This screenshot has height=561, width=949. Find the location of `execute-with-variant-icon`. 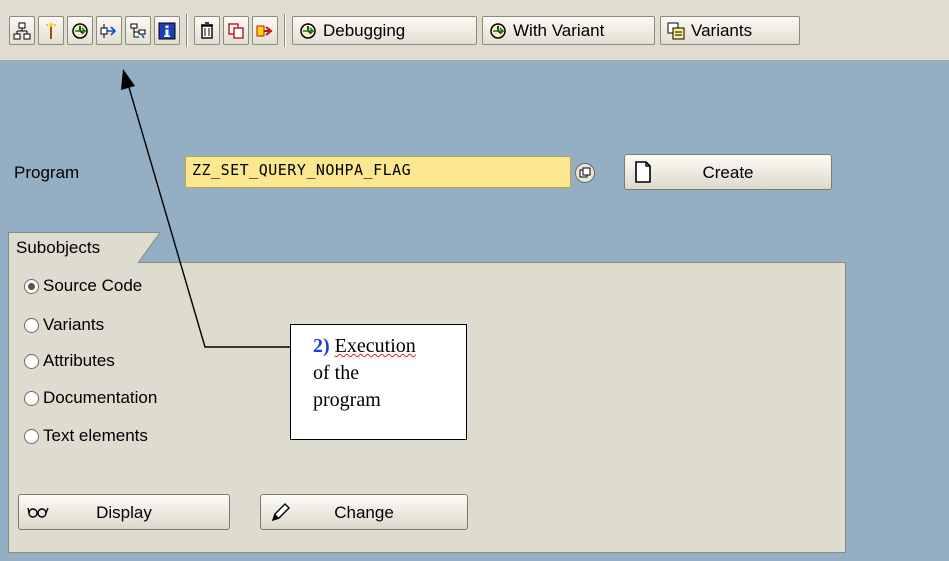

execute-with-variant-icon is located at coordinates (498, 30).